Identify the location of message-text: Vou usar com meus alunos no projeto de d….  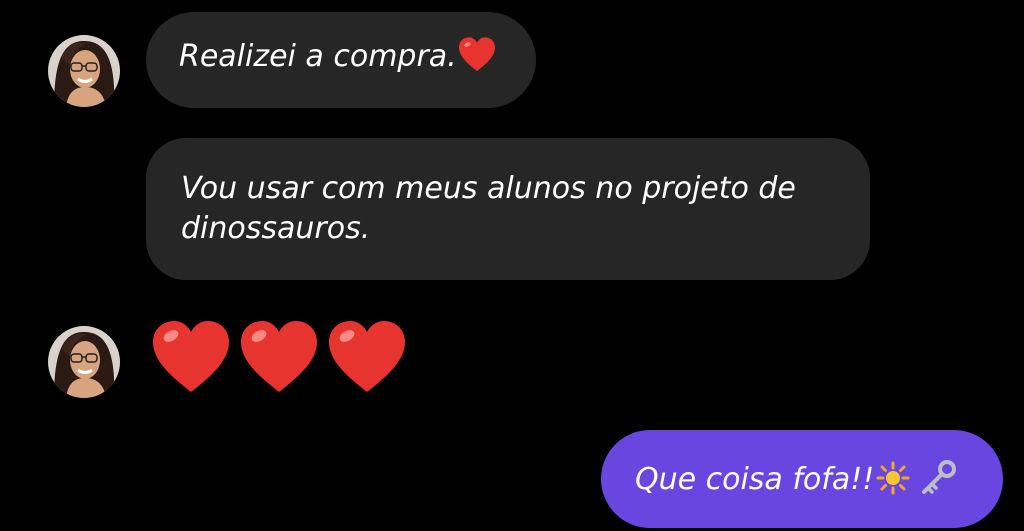
(488, 208).